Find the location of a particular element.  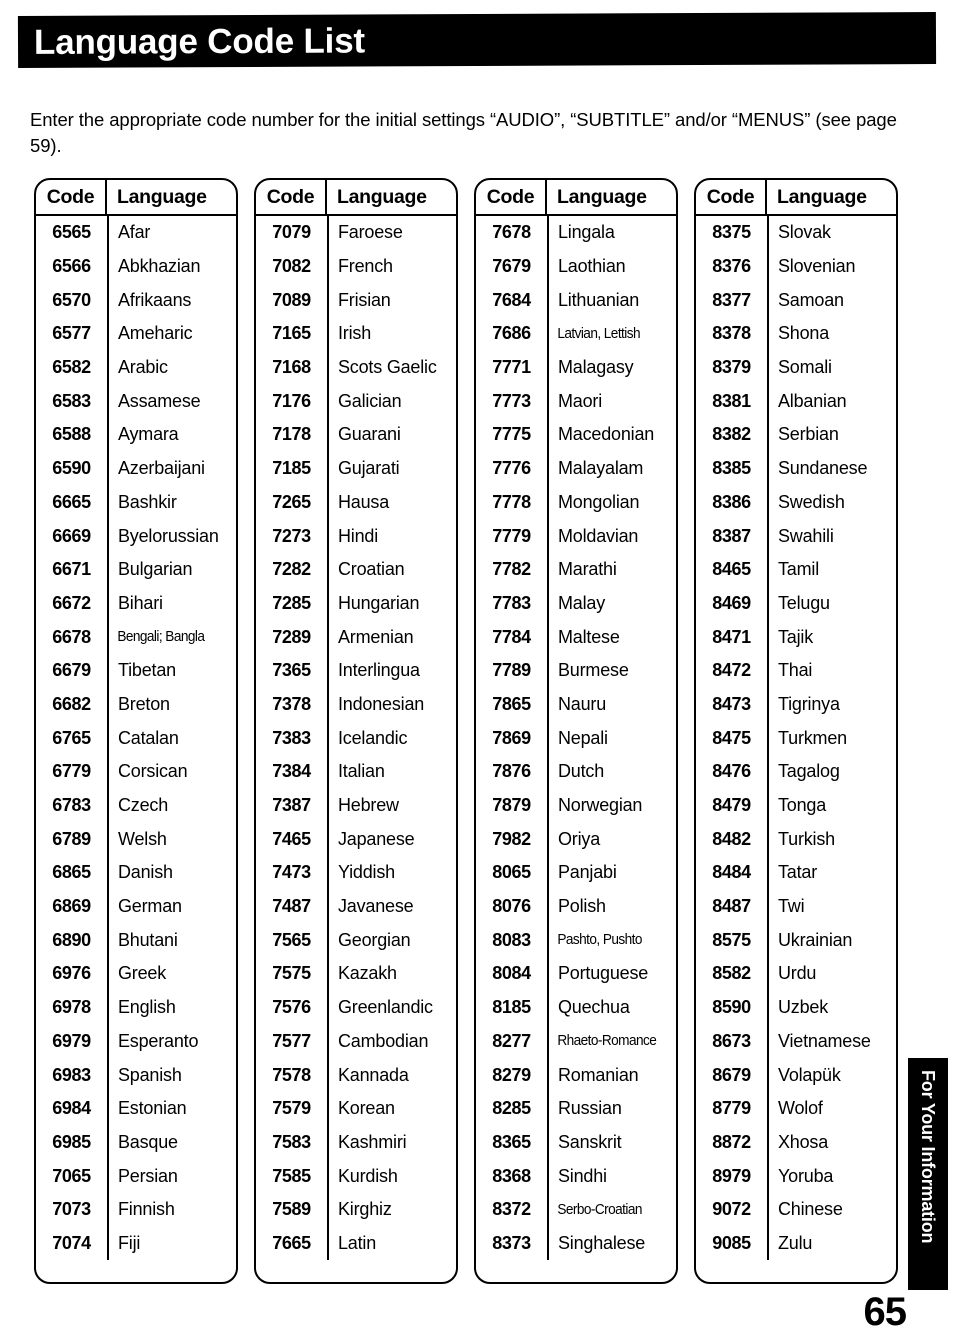

cell-language: Bashkir is located at coordinates (147, 501).